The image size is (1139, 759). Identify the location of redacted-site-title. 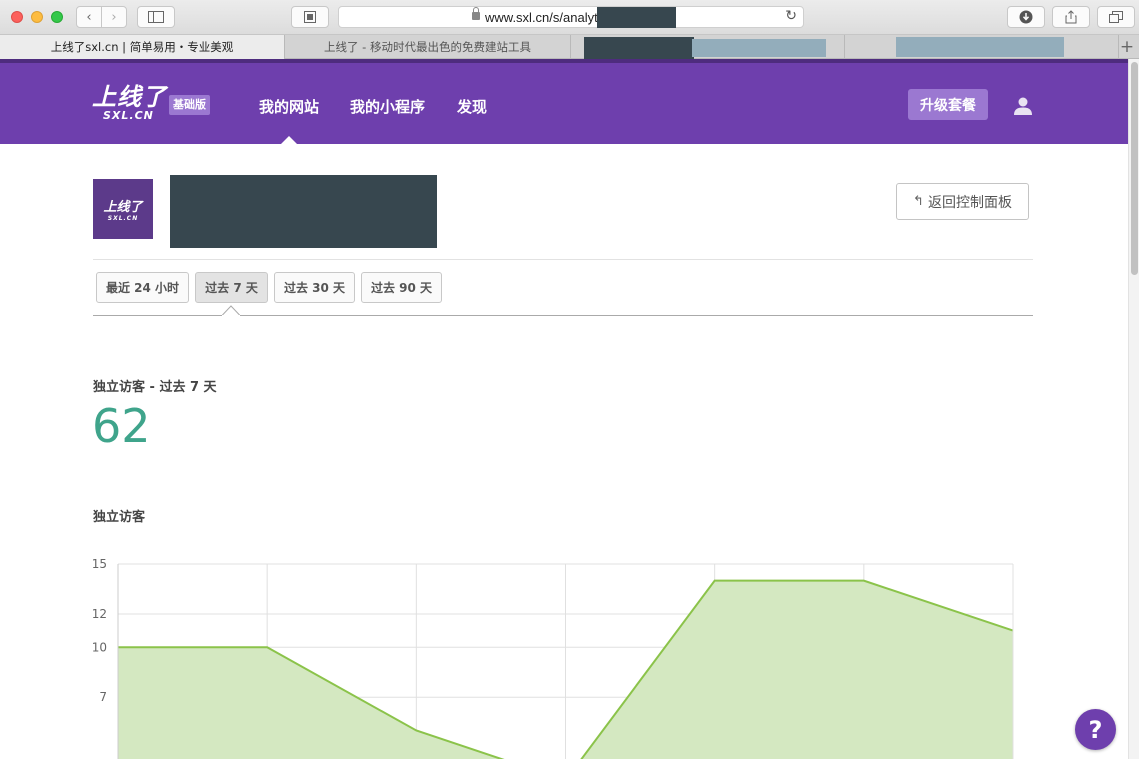
(303, 211).